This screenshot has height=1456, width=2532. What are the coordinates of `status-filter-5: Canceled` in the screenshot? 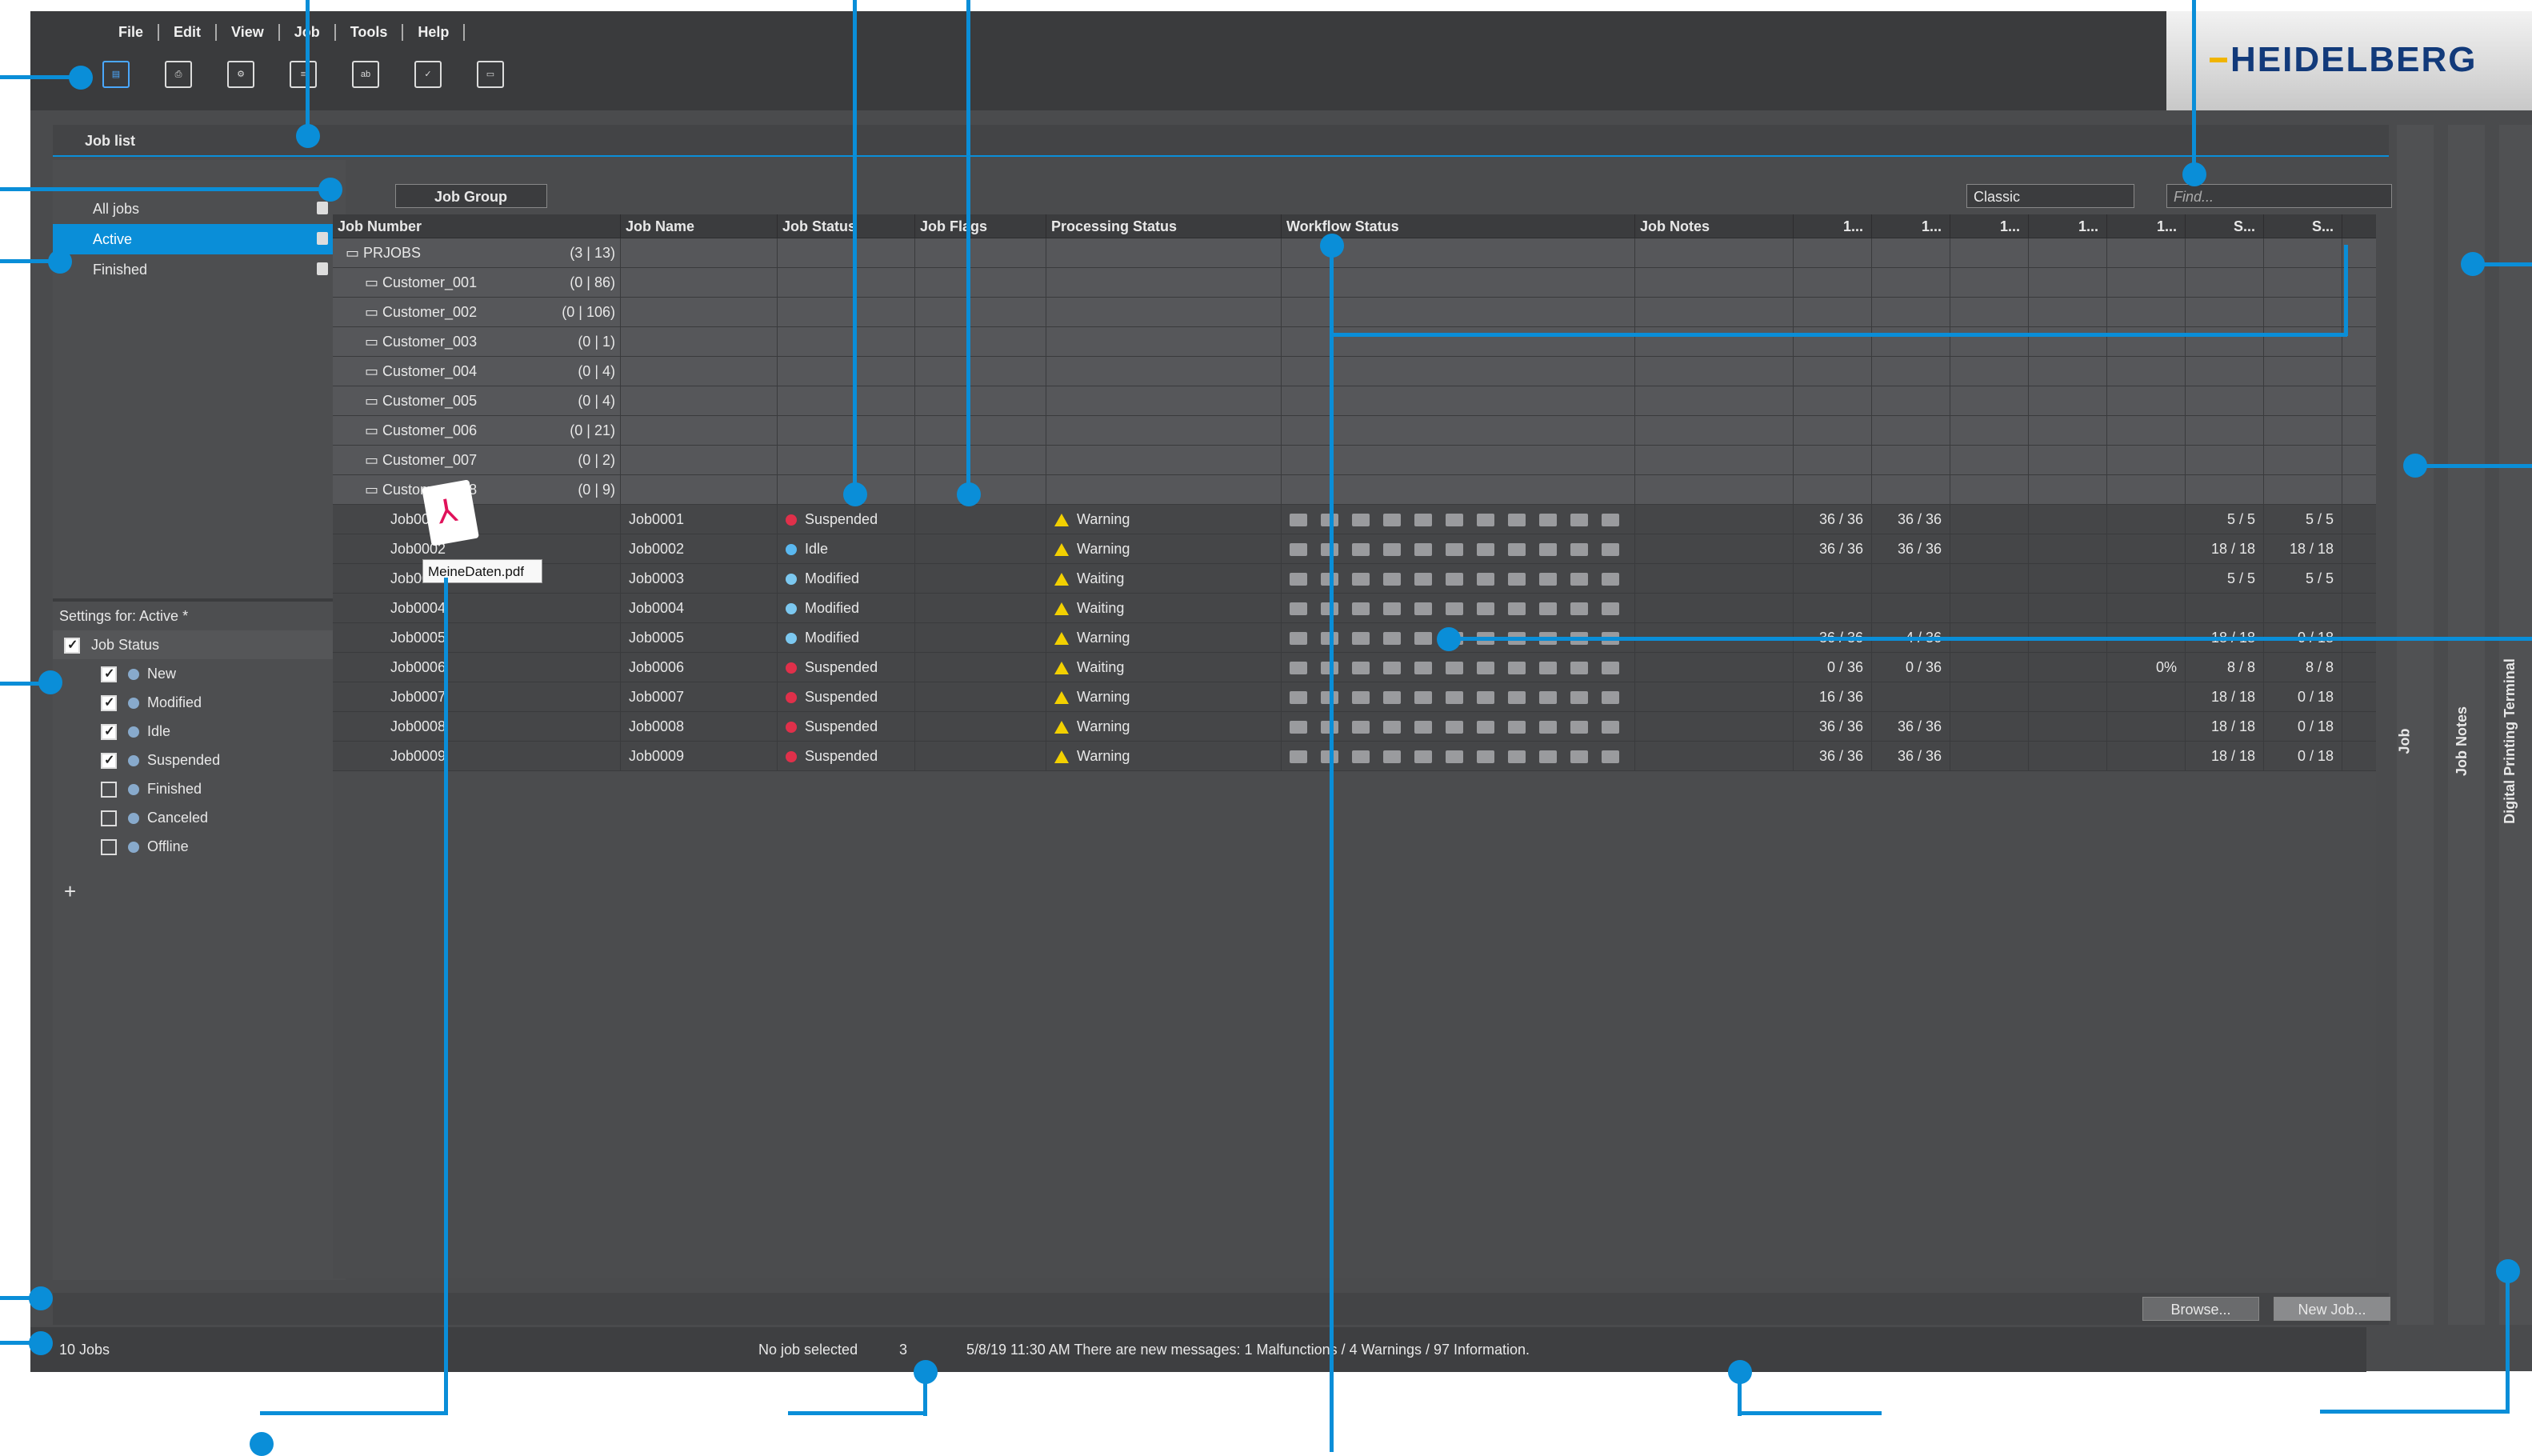 It's located at (199, 817).